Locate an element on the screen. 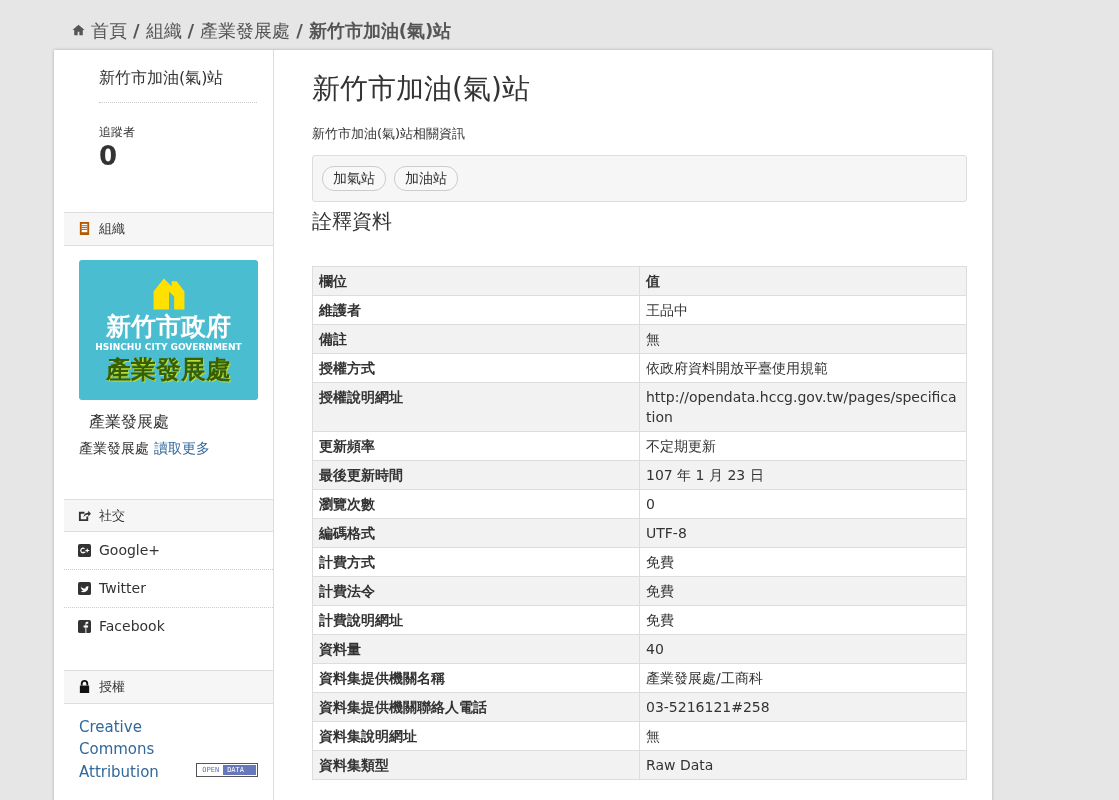 The image size is (1119, 800). value-cell: 40 is located at coordinates (803, 649).